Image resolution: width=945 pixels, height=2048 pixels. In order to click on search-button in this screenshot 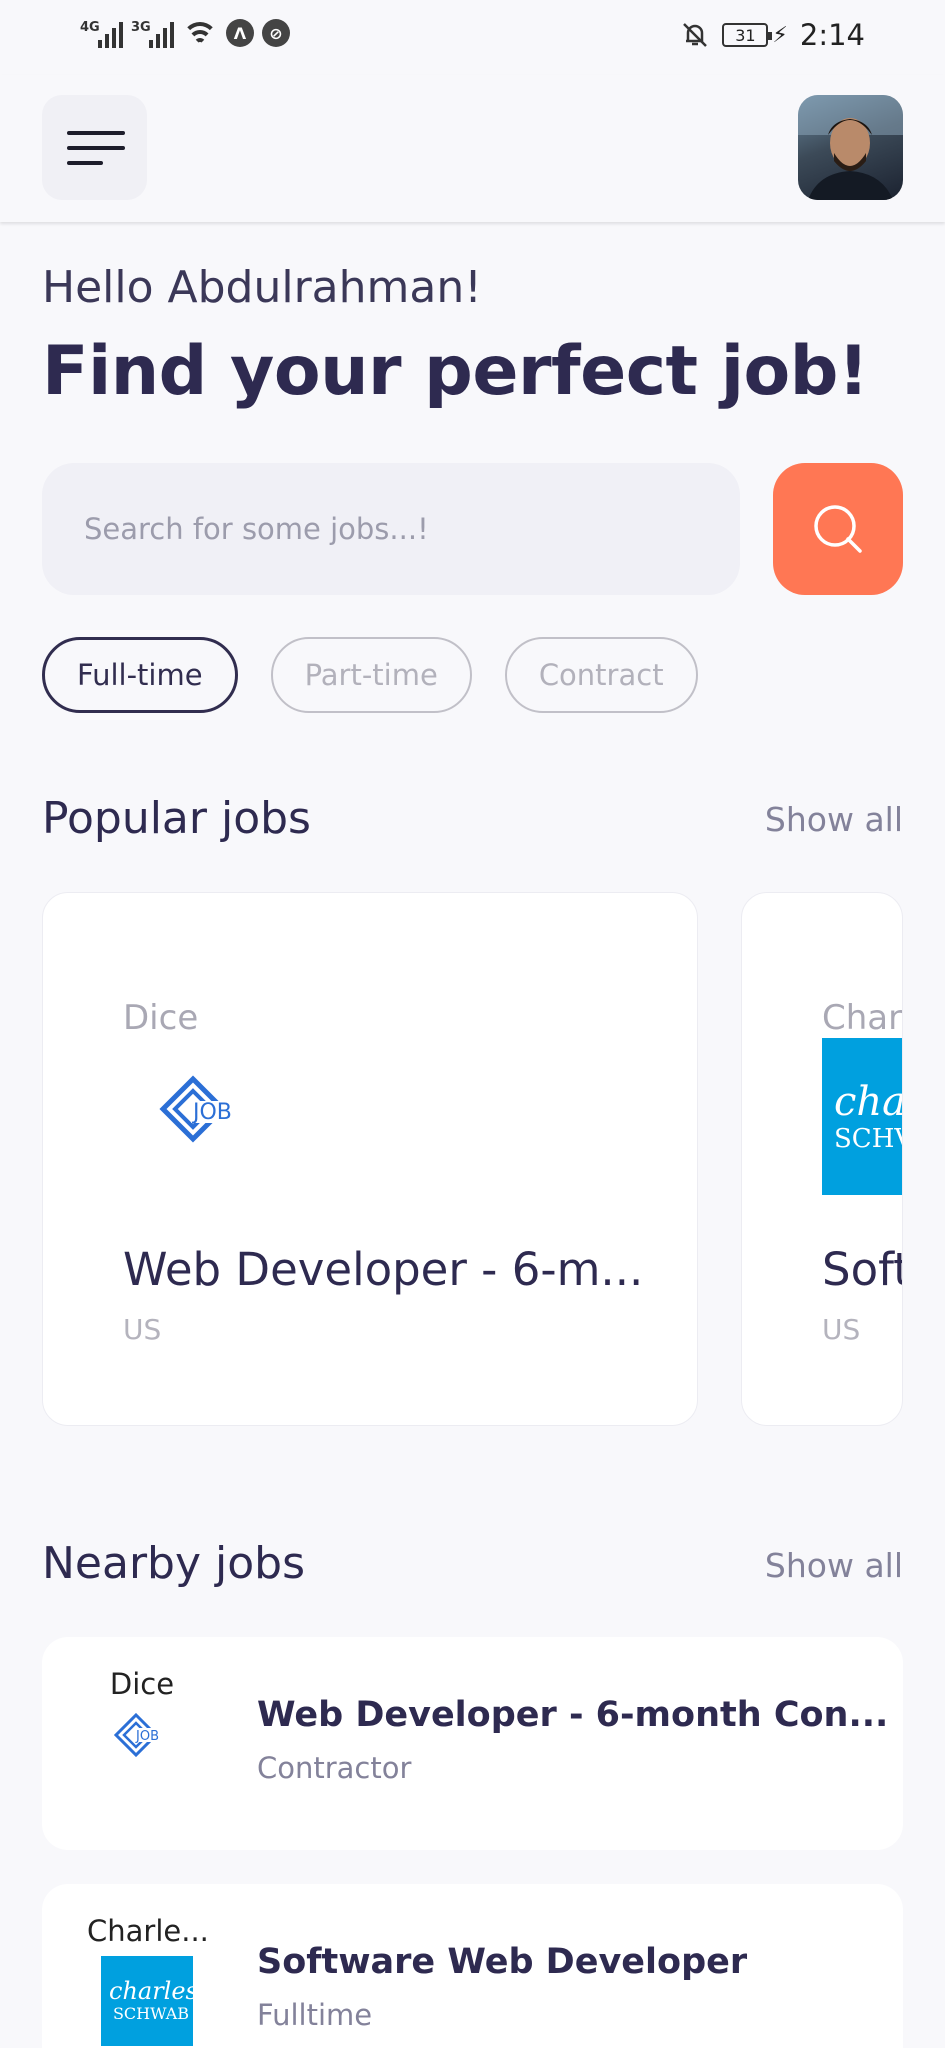, I will do `click(838, 529)`.